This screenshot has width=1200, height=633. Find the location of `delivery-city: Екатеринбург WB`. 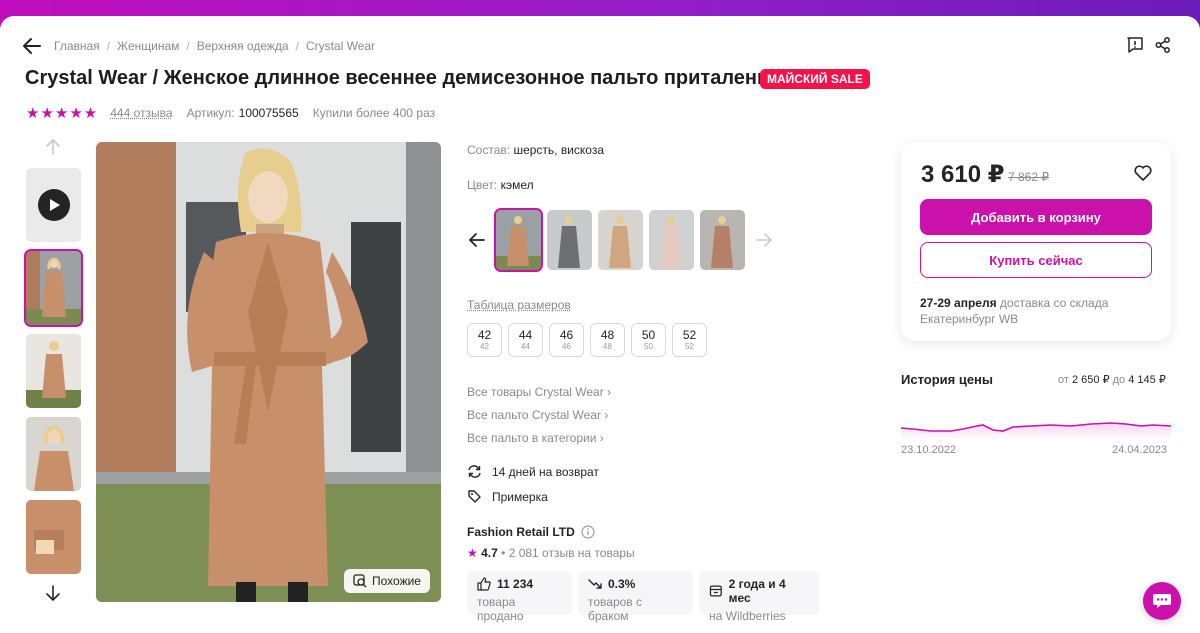

delivery-city: Екатеринбург WB is located at coordinates (969, 319).